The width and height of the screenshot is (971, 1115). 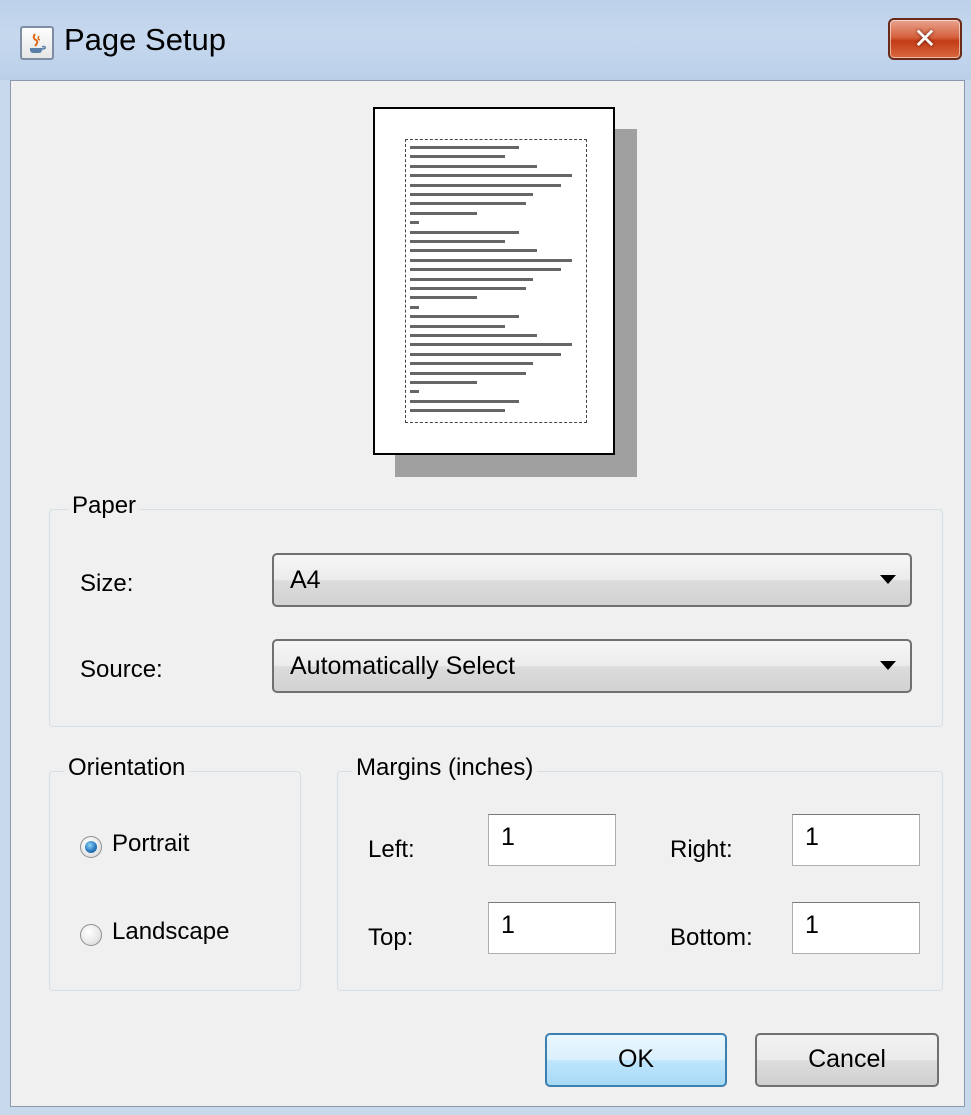 What do you see at coordinates (485, 40) in the screenshot?
I see `title-bar: Page Setup ✕` at bounding box center [485, 40].